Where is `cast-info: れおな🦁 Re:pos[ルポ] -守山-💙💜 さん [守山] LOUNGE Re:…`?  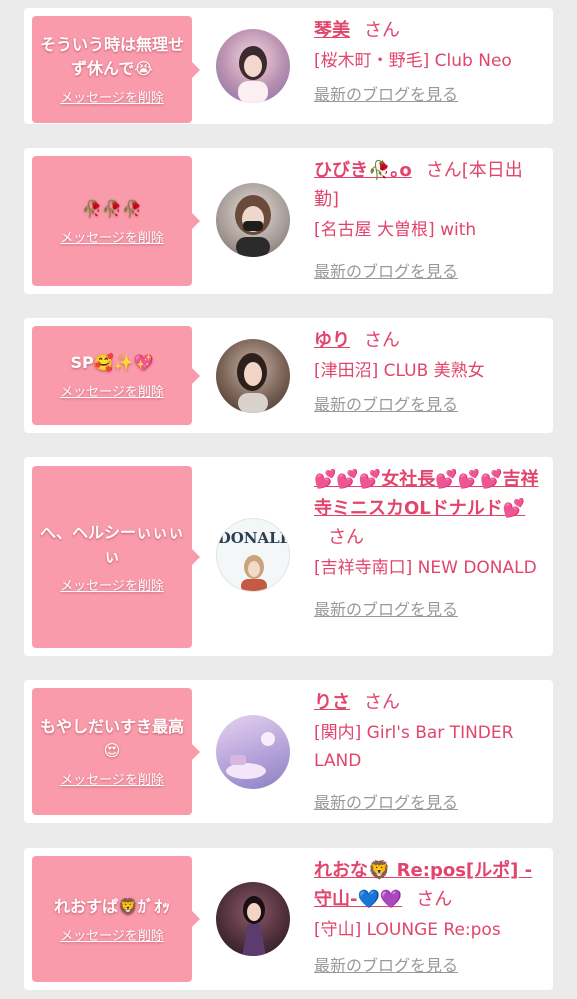 cast-info: れおな🦁 Re:pos[ルポ] -守山-💙💜 さん [守山] LOUNGE Re:… is located at coordinates (429, 916).